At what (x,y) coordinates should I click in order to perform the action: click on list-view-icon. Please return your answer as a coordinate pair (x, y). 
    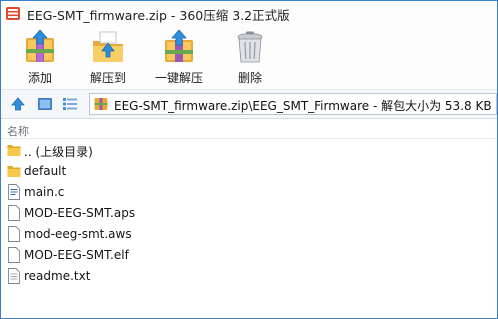
    Looking at the image, I should click on (70, 104).